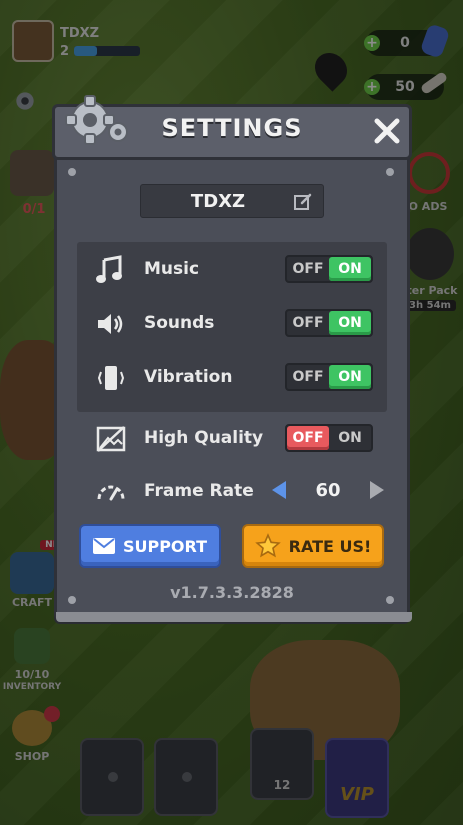 The width and height of the screenshot is (463, 825). What do you see at coordinates (179, 323) in the screenshot?
I see `sounds-label: Sounds` at bounding box center [179, 323].